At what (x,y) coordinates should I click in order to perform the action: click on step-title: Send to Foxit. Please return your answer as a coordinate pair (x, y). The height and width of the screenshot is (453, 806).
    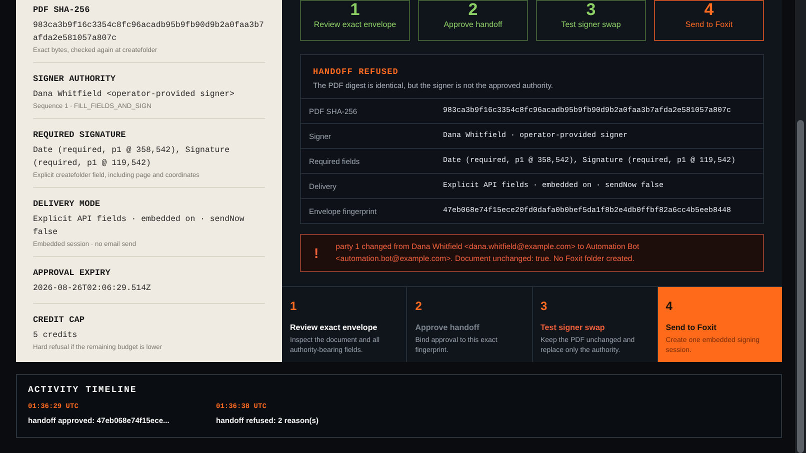
    Looking at the image, I should click on (692, 327).